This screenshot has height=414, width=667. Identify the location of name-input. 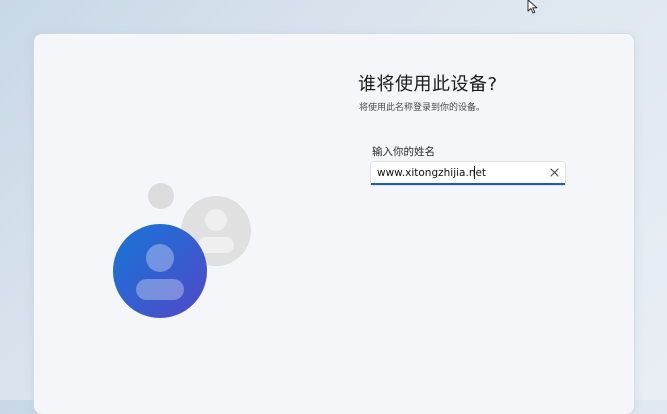
(457, 172).